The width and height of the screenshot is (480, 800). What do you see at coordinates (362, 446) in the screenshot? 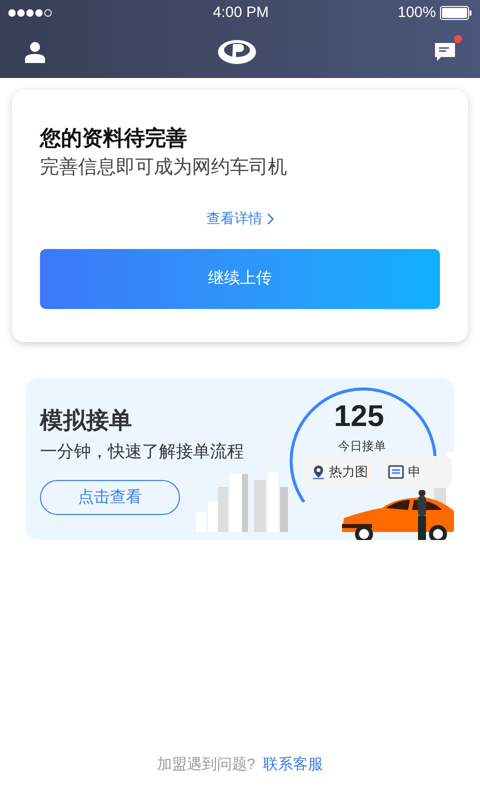
I see `order-count-label: 今日接单` at bounding box center [362, 446].